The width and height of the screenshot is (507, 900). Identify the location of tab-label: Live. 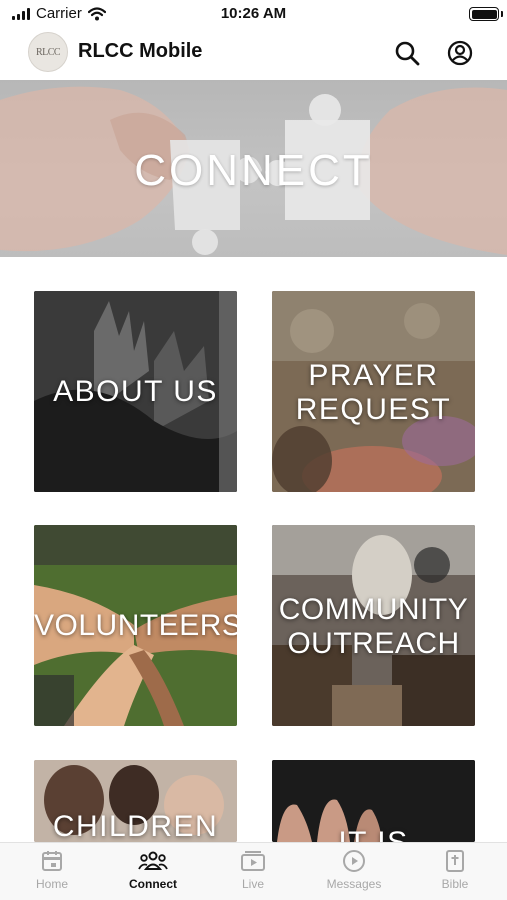
(252, 884).